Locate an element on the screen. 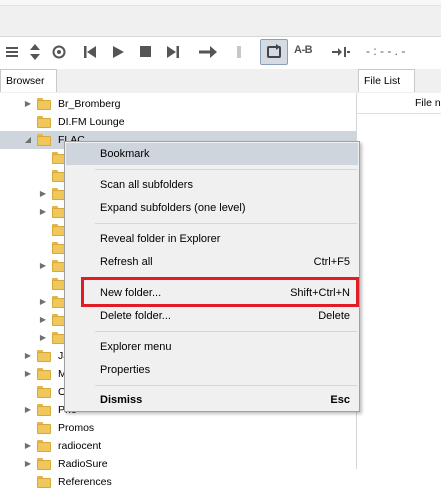  play-icon is located at coordinates (118, 52).